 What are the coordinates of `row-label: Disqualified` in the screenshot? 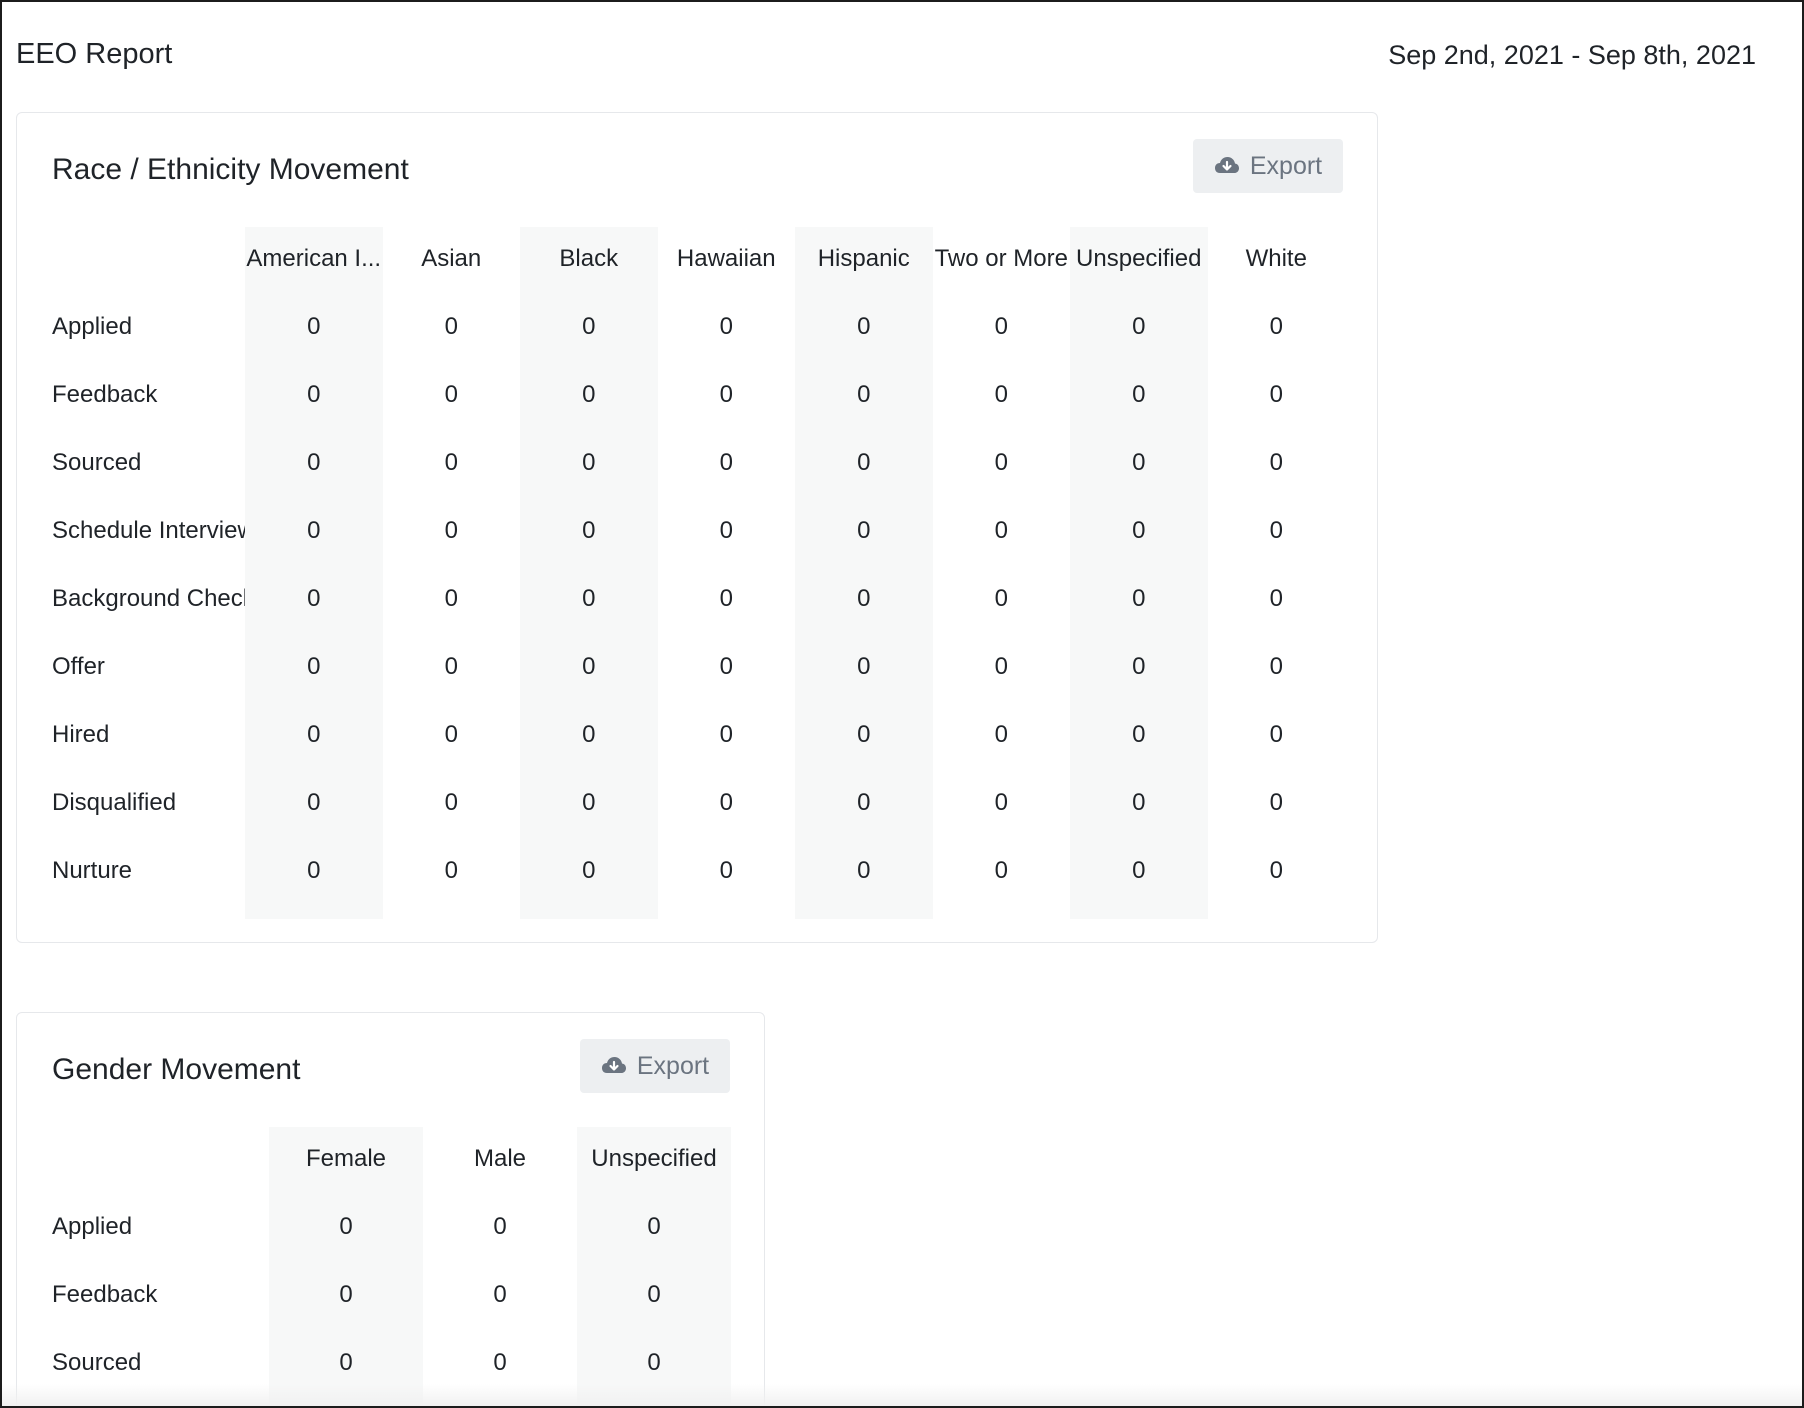 It's located at (114, 802).